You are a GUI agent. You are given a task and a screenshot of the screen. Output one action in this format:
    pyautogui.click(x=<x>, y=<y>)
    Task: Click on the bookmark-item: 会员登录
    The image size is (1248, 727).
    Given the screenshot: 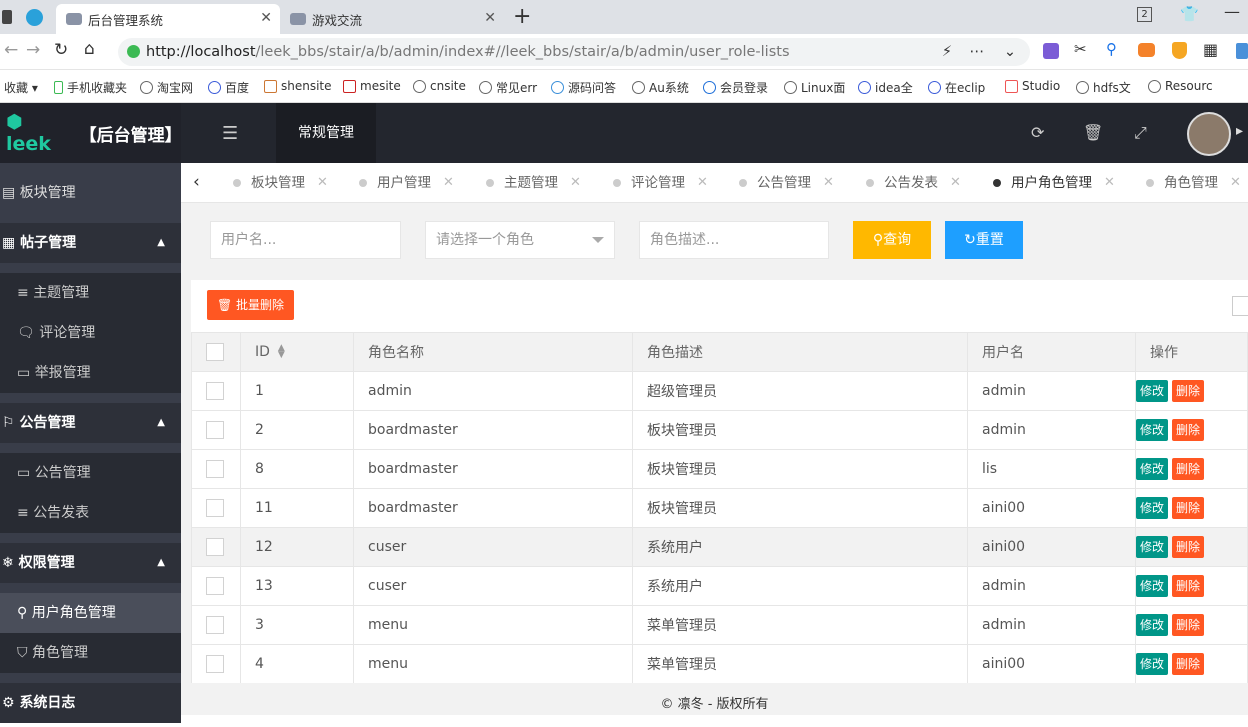 What is the action you would take?
    pyautogui.click(x=735, y=87)
    